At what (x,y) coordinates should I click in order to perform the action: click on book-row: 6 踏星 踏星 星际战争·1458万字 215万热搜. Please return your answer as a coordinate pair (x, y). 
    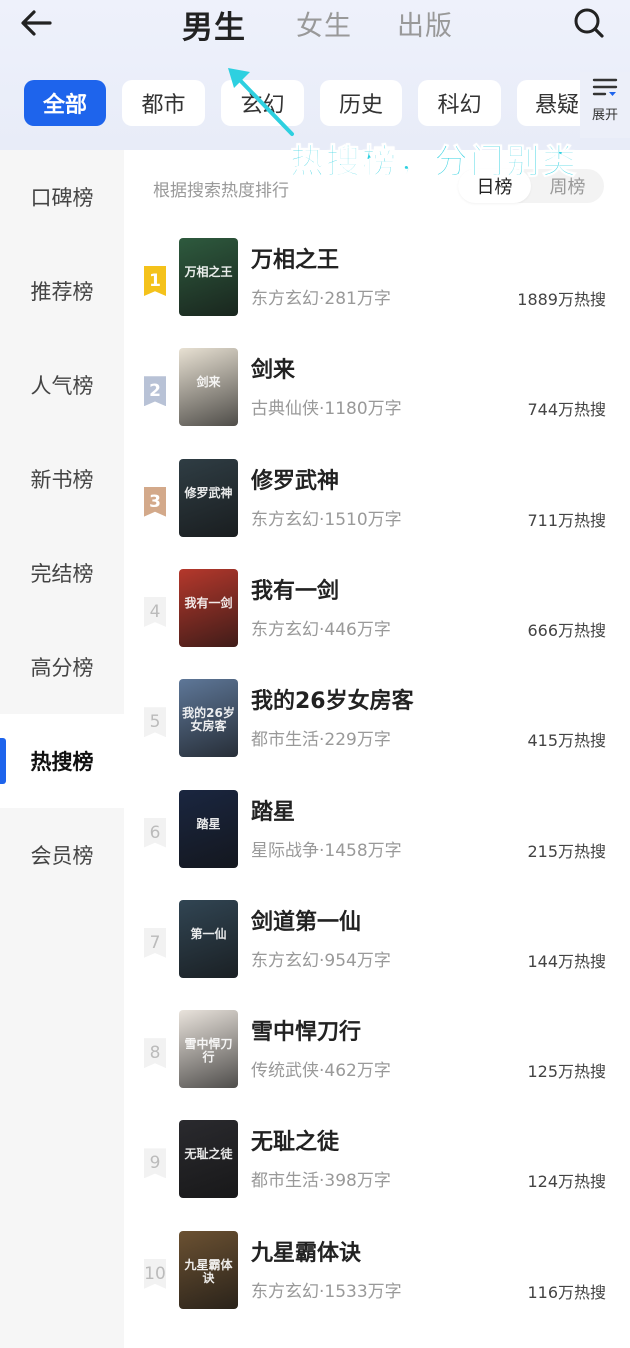
    Looking at the image, I should click on (377, 837).